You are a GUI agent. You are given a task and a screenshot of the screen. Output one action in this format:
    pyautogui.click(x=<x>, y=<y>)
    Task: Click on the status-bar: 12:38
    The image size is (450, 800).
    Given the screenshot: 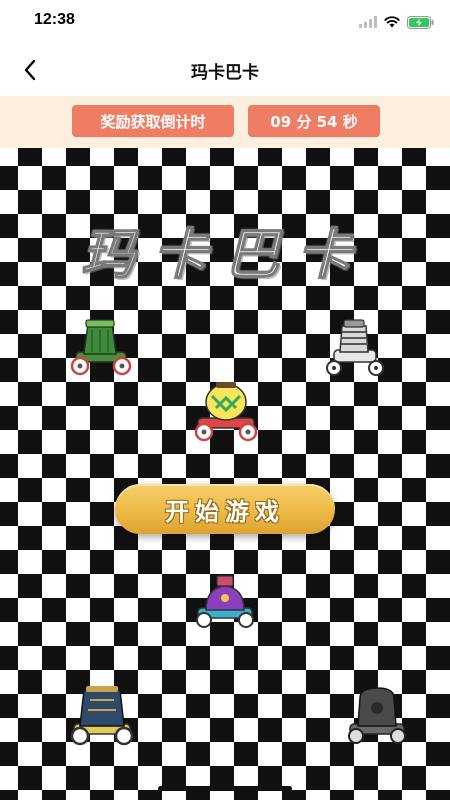 What is the action you would take?
    pyautogui.click(x=225, y=22)
    